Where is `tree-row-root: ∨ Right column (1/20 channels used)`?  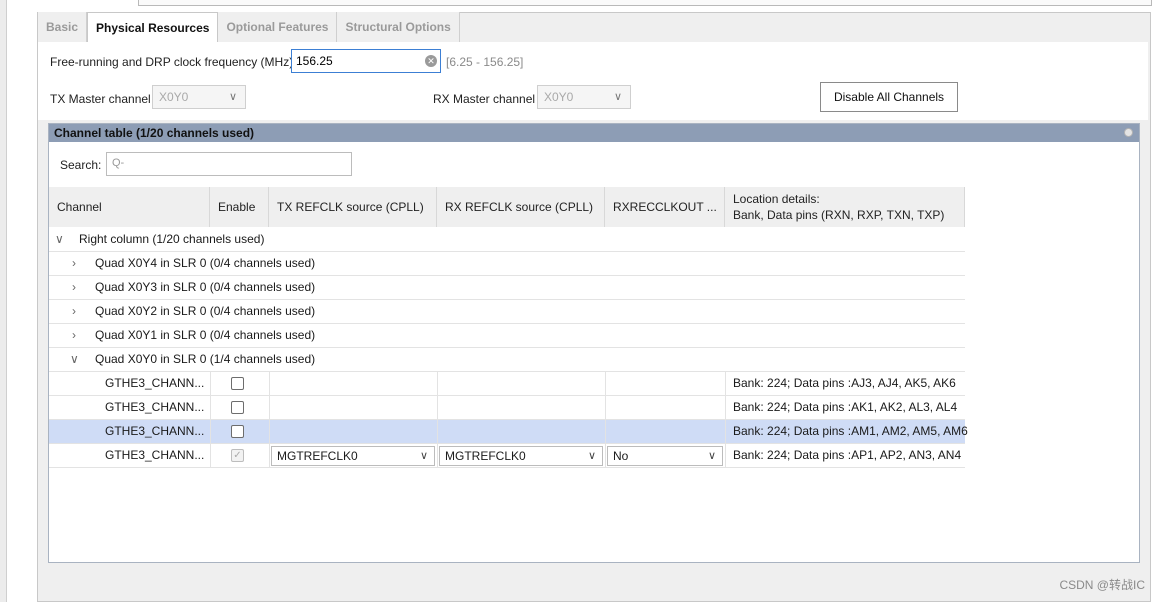 tree-row-root: ∨ Right column (1/20 channels used) is located at coordinates (507, 240).